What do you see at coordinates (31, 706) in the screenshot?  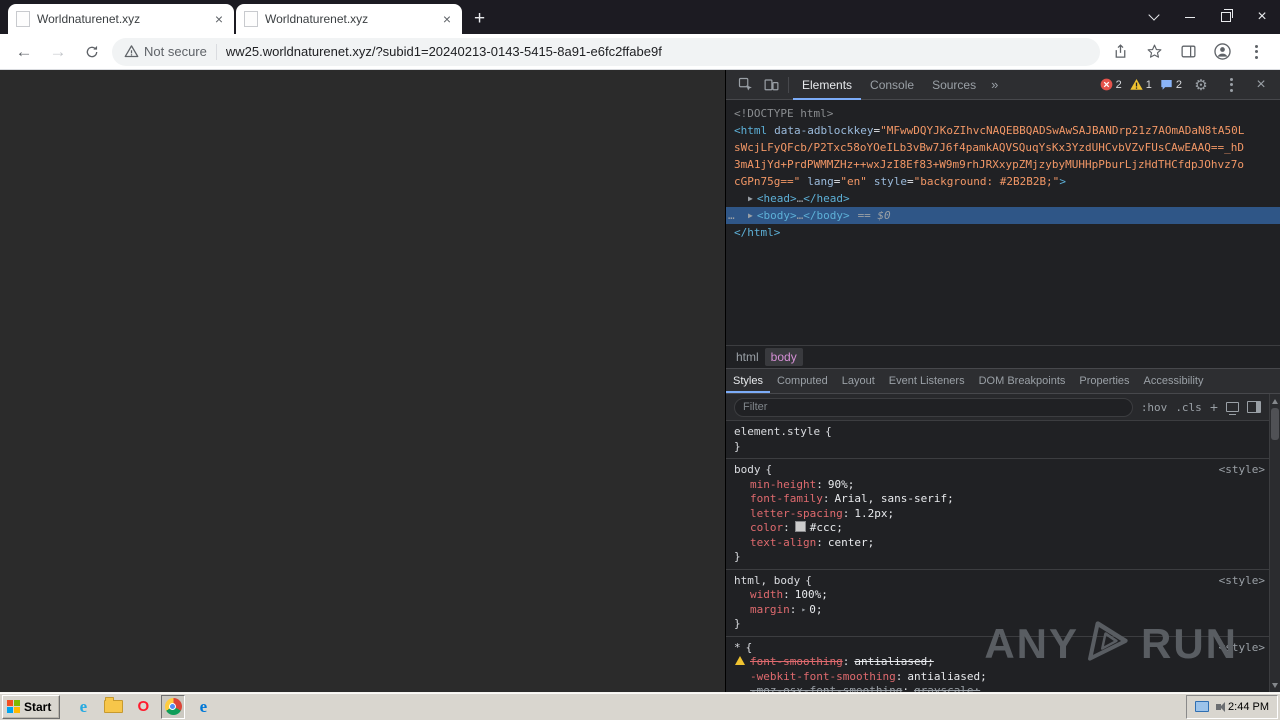 I see `start-button: Start` at bounding box center [31, 706].